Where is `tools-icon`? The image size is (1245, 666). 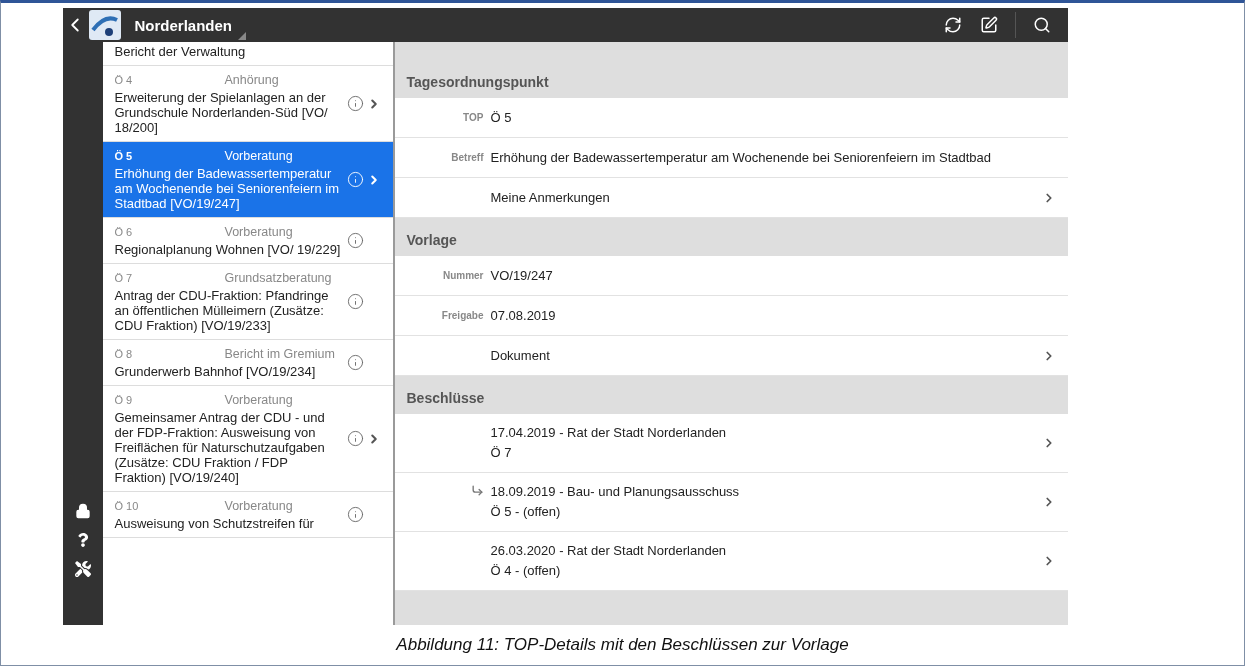 tools-icon is located at coordinates (82, 569).